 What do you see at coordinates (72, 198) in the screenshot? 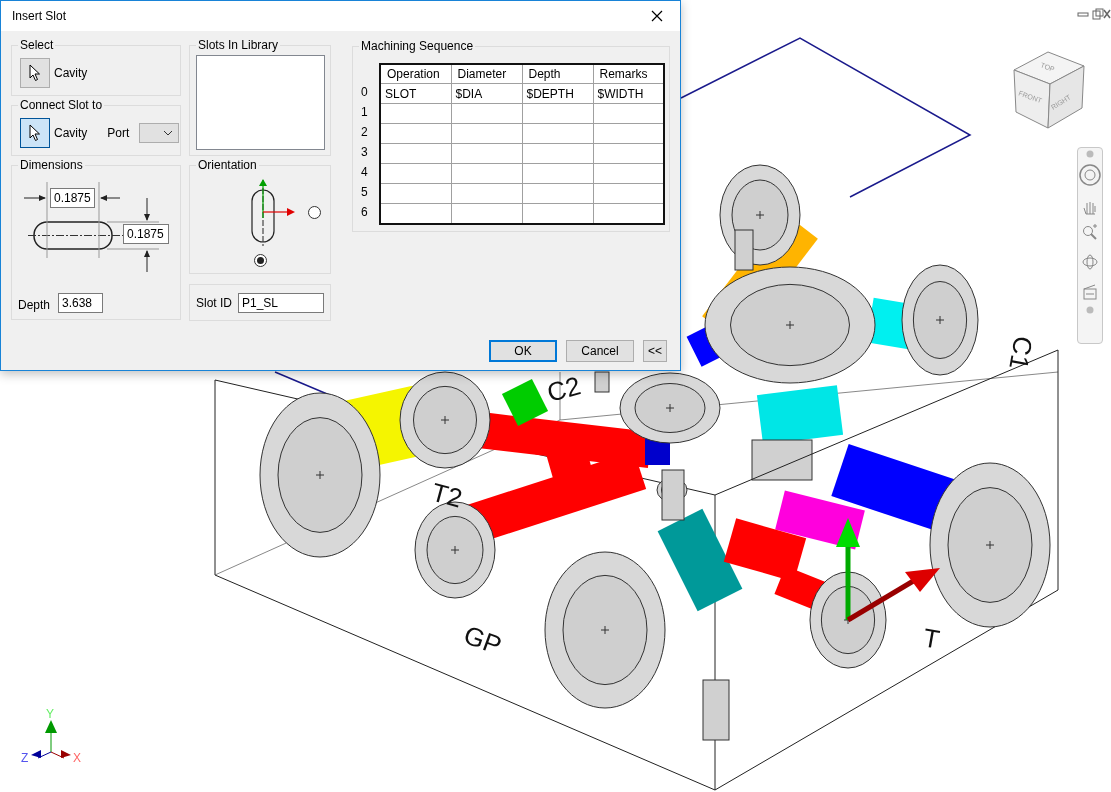
I see `width-field: 0.1875` at bounding box center [72, 198].